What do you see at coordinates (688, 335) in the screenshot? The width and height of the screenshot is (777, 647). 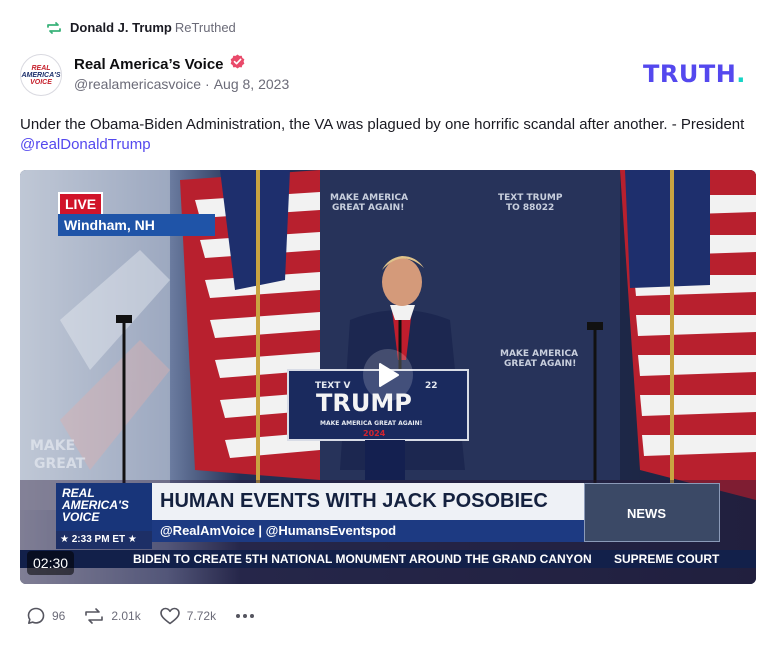 I see `right-flag` at bounding box center [688, 335].